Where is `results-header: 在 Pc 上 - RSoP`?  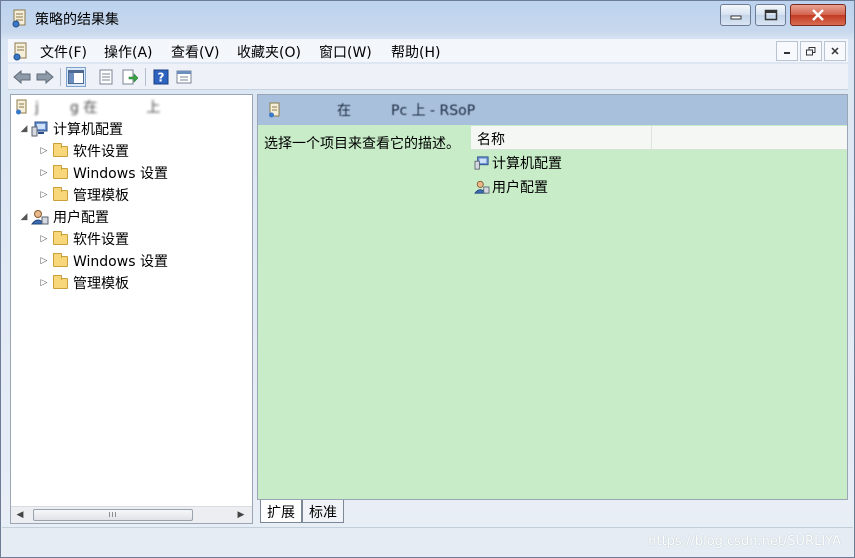 results-header: 在 Pc 上 - RSoP is located at coordinates (552, 110).